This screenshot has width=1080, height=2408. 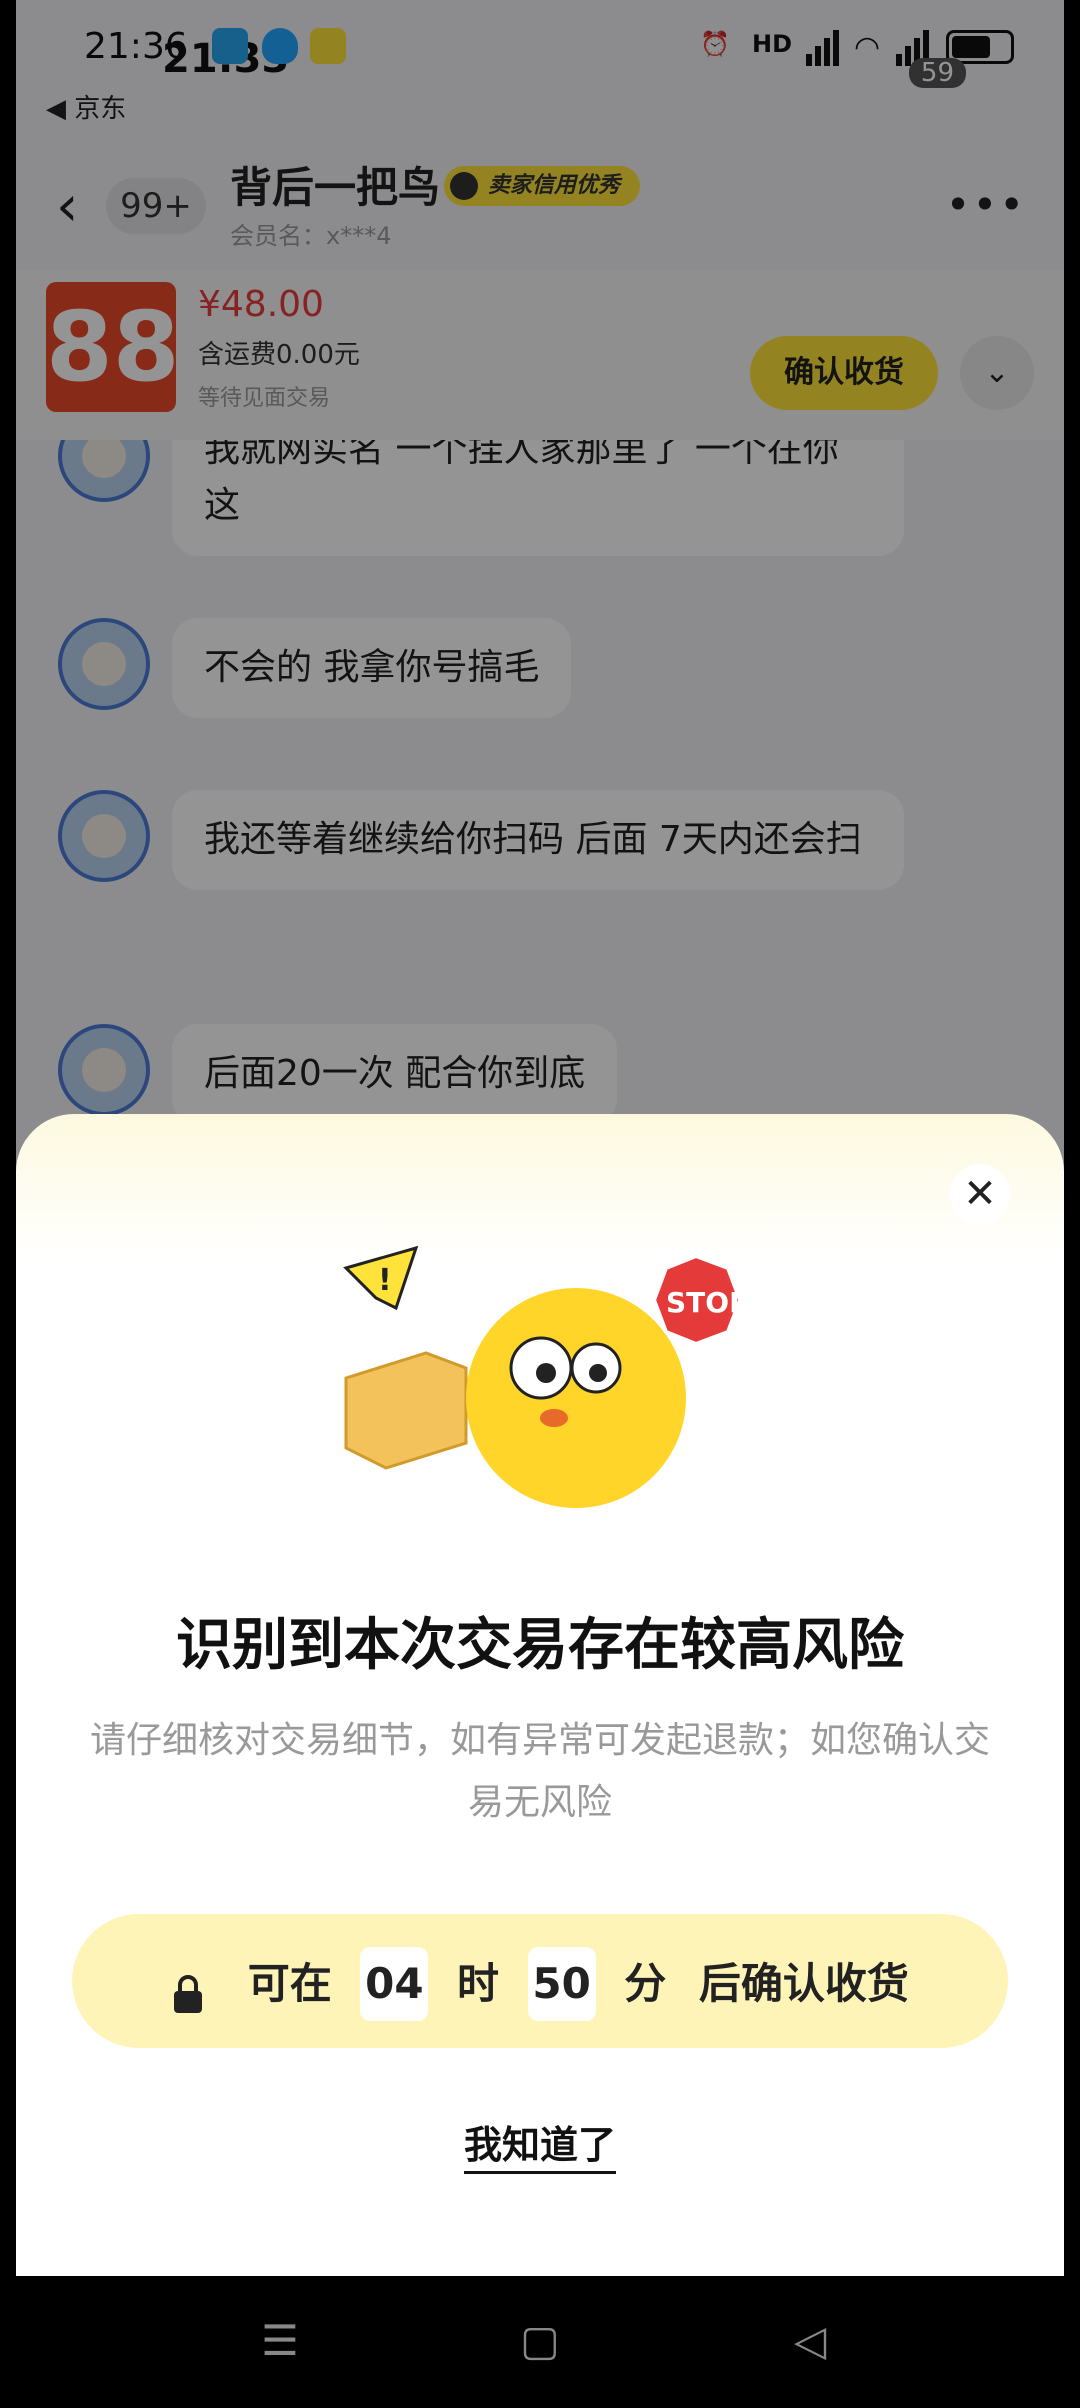 I want to click on countdown-hours-unit: 时, so click(x=477, y=1983).